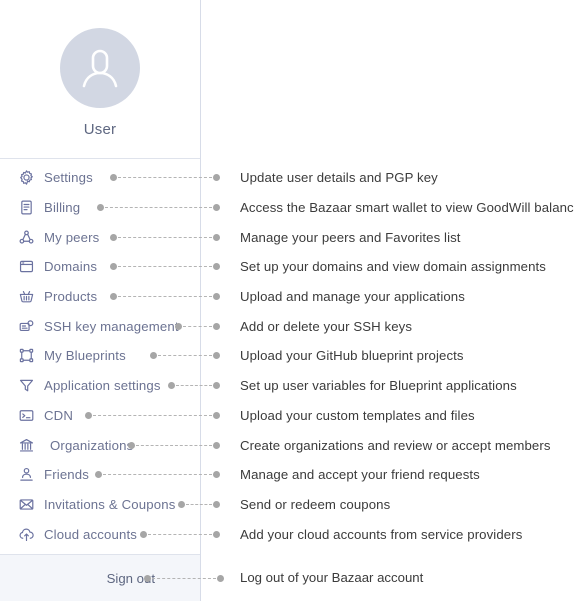 The image size is (574, 601). I want to click on sidebar-item-application-settings: Application settings, so click(89, 386).